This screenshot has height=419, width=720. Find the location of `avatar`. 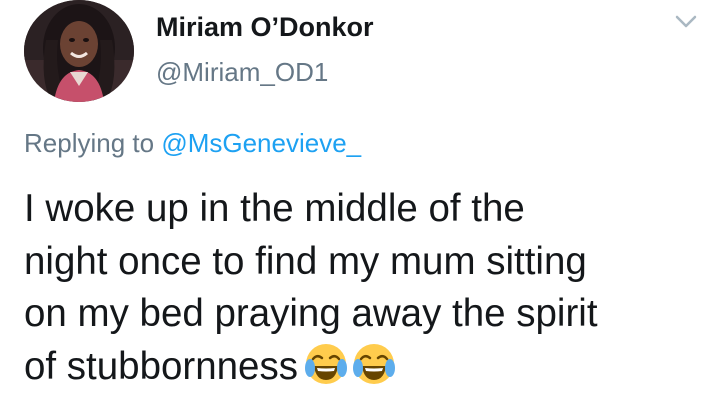

avatar is located at coordinates (79, 51).